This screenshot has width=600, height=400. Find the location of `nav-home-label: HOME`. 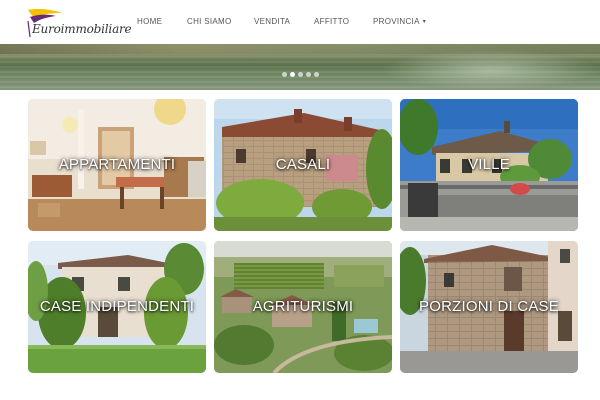

nav-home-label: HOME is located at coordinates (150, 21).